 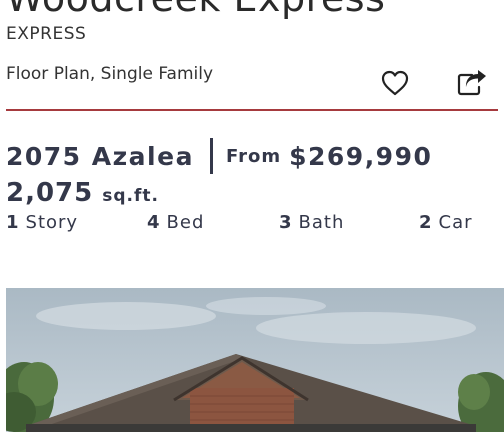 What do you see at coordinates (252, 224) in the screenshot?
I see `plan-specs: 1 Story 4 Bed 3 Bath 2 Car` at bounding box center [252, 224].